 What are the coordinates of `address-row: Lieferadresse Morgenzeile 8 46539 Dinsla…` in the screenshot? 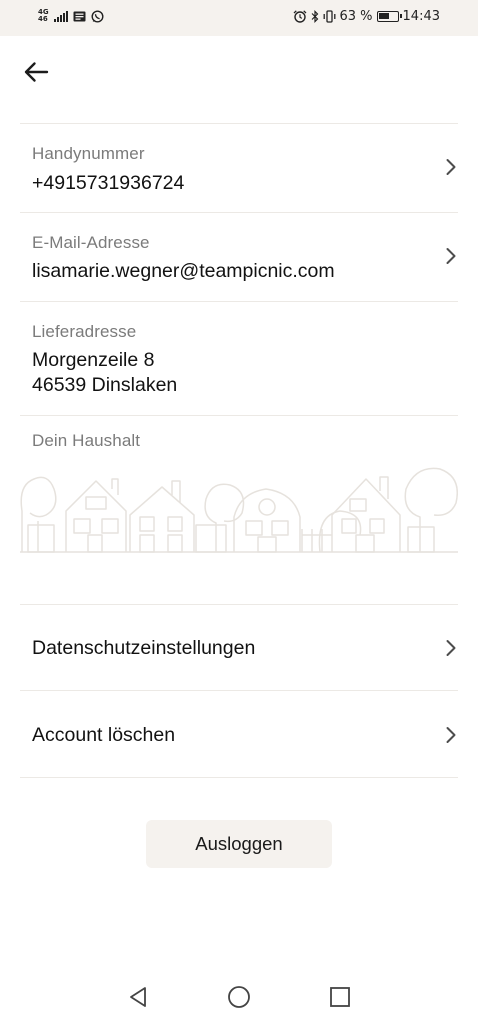 It's located at (239, 358).